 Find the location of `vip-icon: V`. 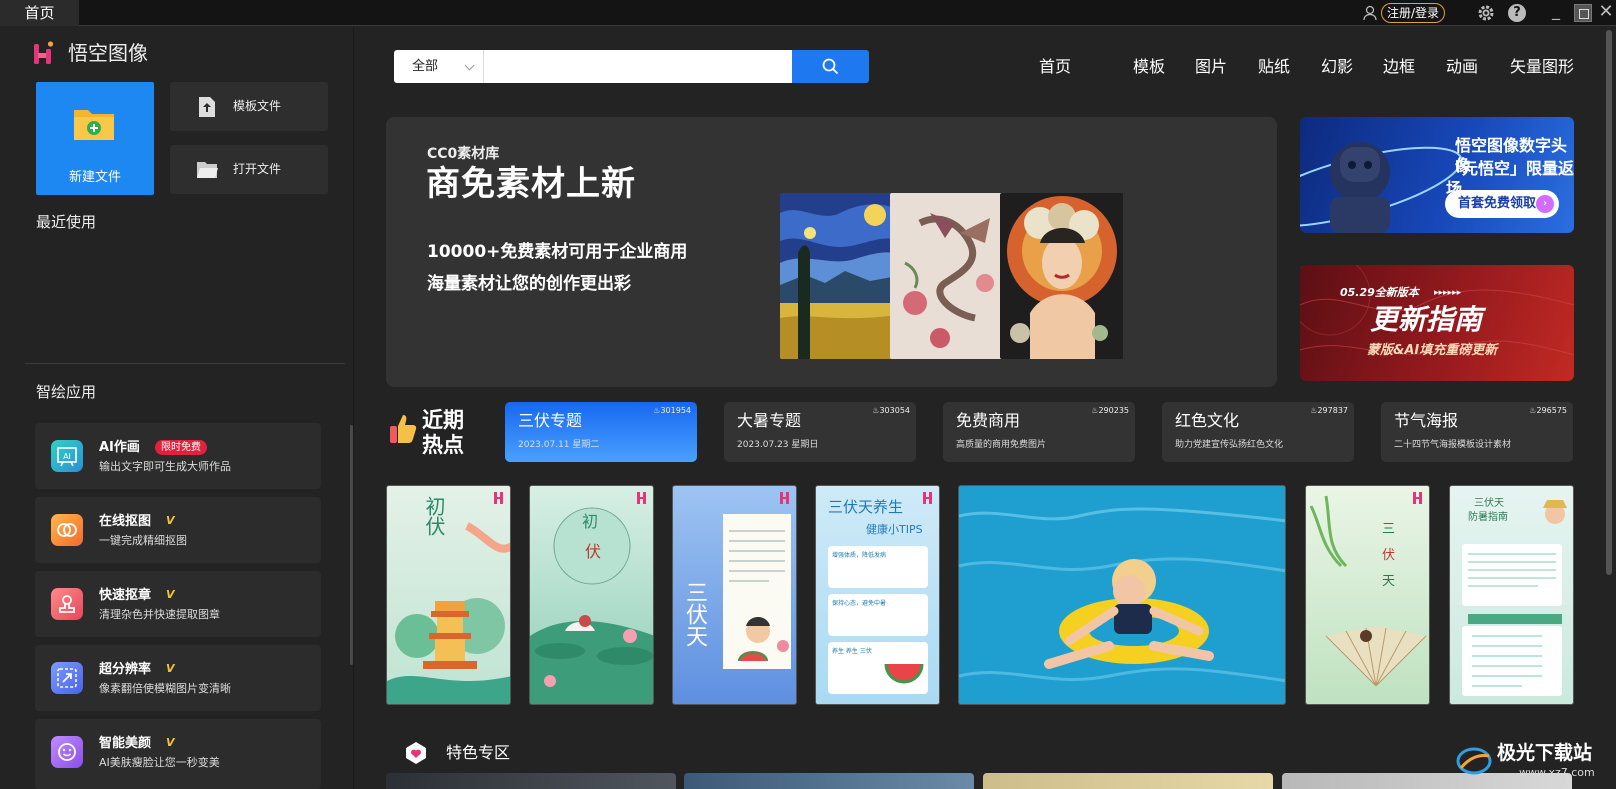

vip-icon: V is located at coordinates (170, 520).